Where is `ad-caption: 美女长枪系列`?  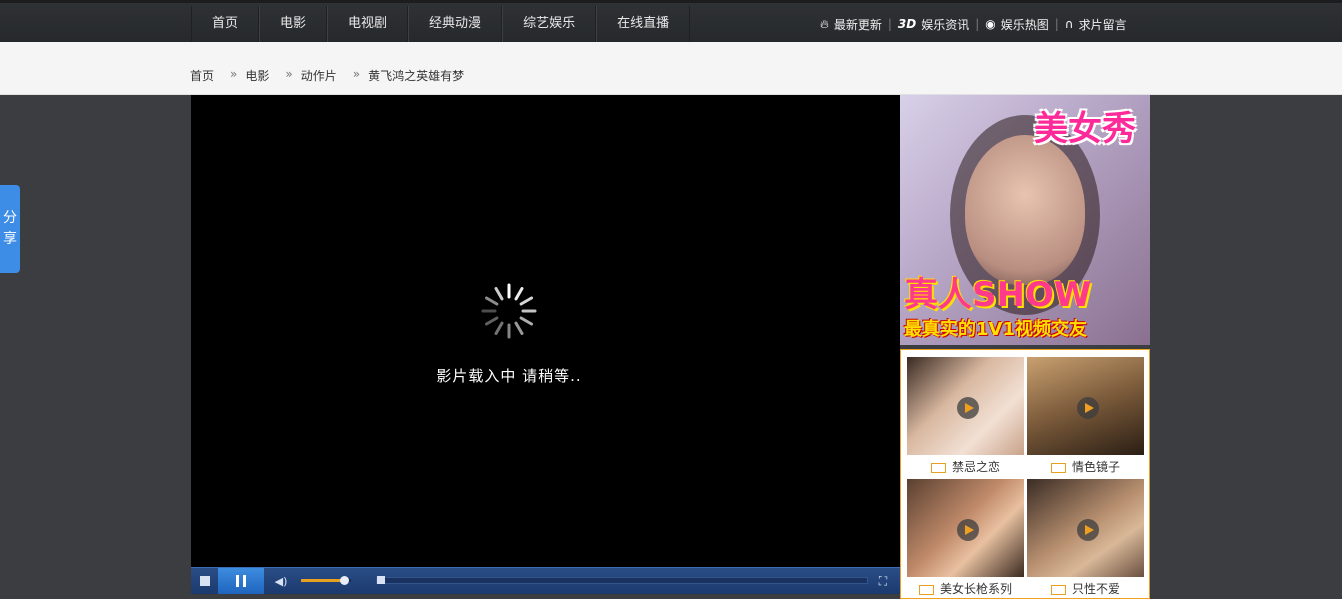 ad-caption: 美女长枪系列 is located at coordinates (965, 588).